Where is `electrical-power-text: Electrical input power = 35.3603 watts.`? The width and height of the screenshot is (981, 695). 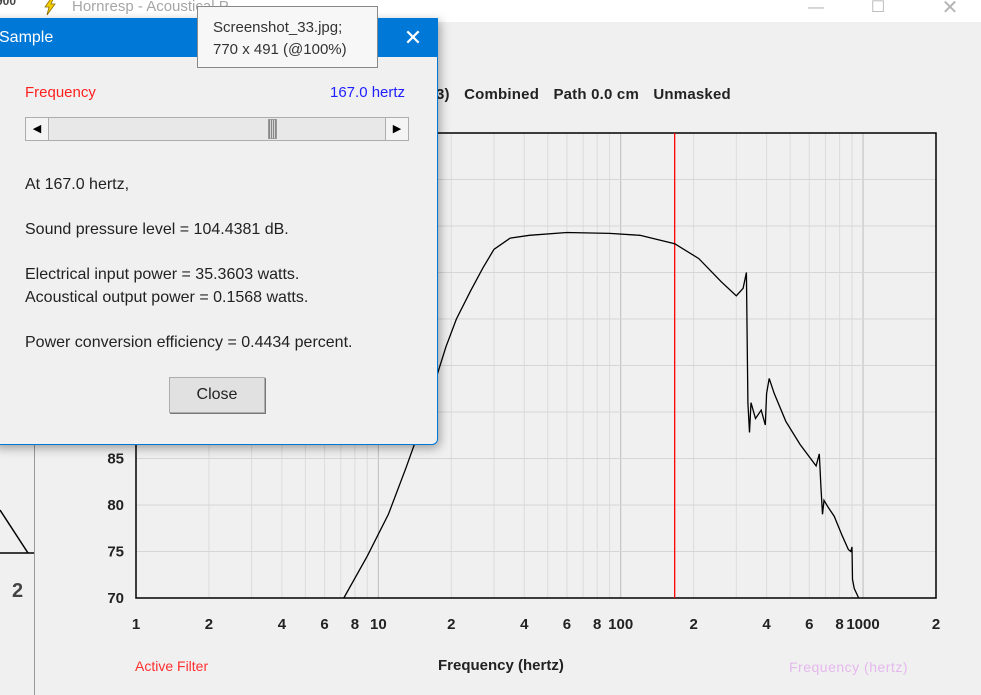 electrical-power-text: Electrical input power = 35.3603 watts. is located at coordinates (162, 274).